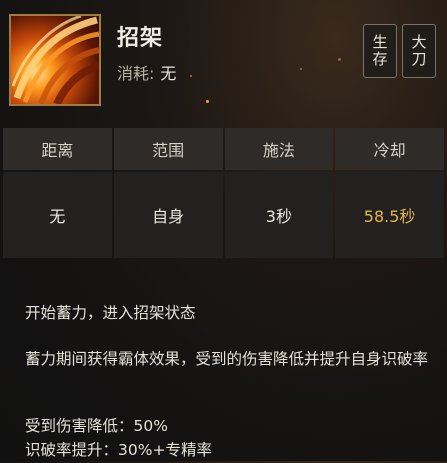  Describe the element at coordinates (389, 149) in the screenshot. I see `stat-header-cooldown: 冷却` at that location.